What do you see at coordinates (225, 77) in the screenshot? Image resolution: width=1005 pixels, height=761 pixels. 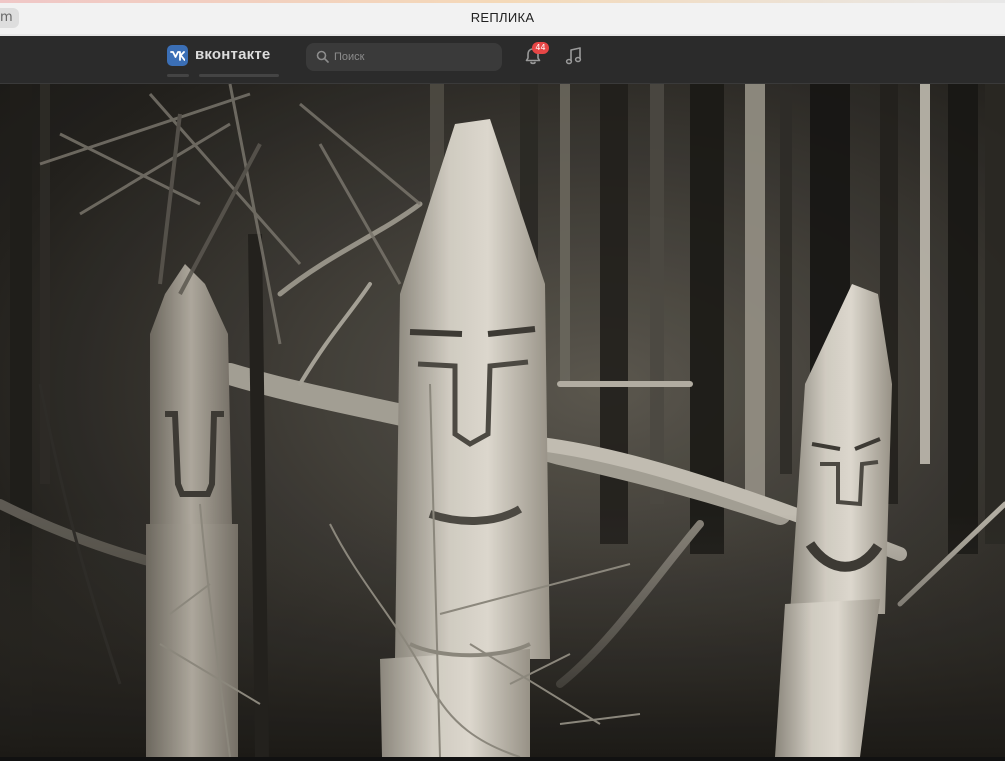 I see `breadcrumb` at bounding box center [225, 77].